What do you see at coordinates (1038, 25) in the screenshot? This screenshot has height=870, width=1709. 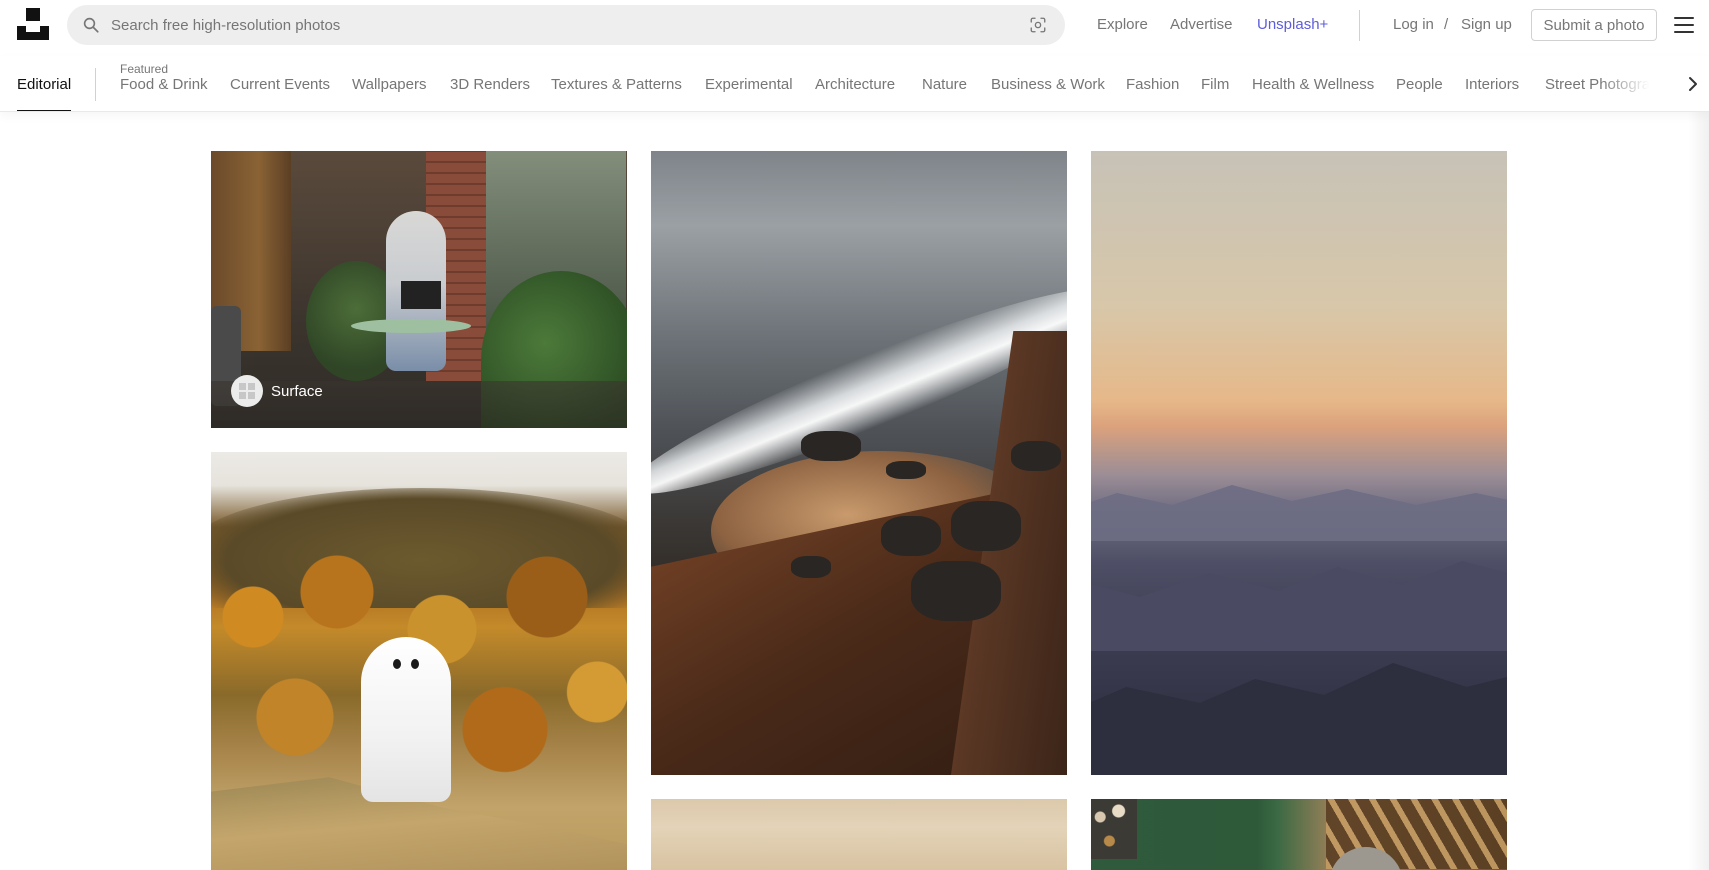 I see `visual-search-icon` at bounding box center [1038, 25].